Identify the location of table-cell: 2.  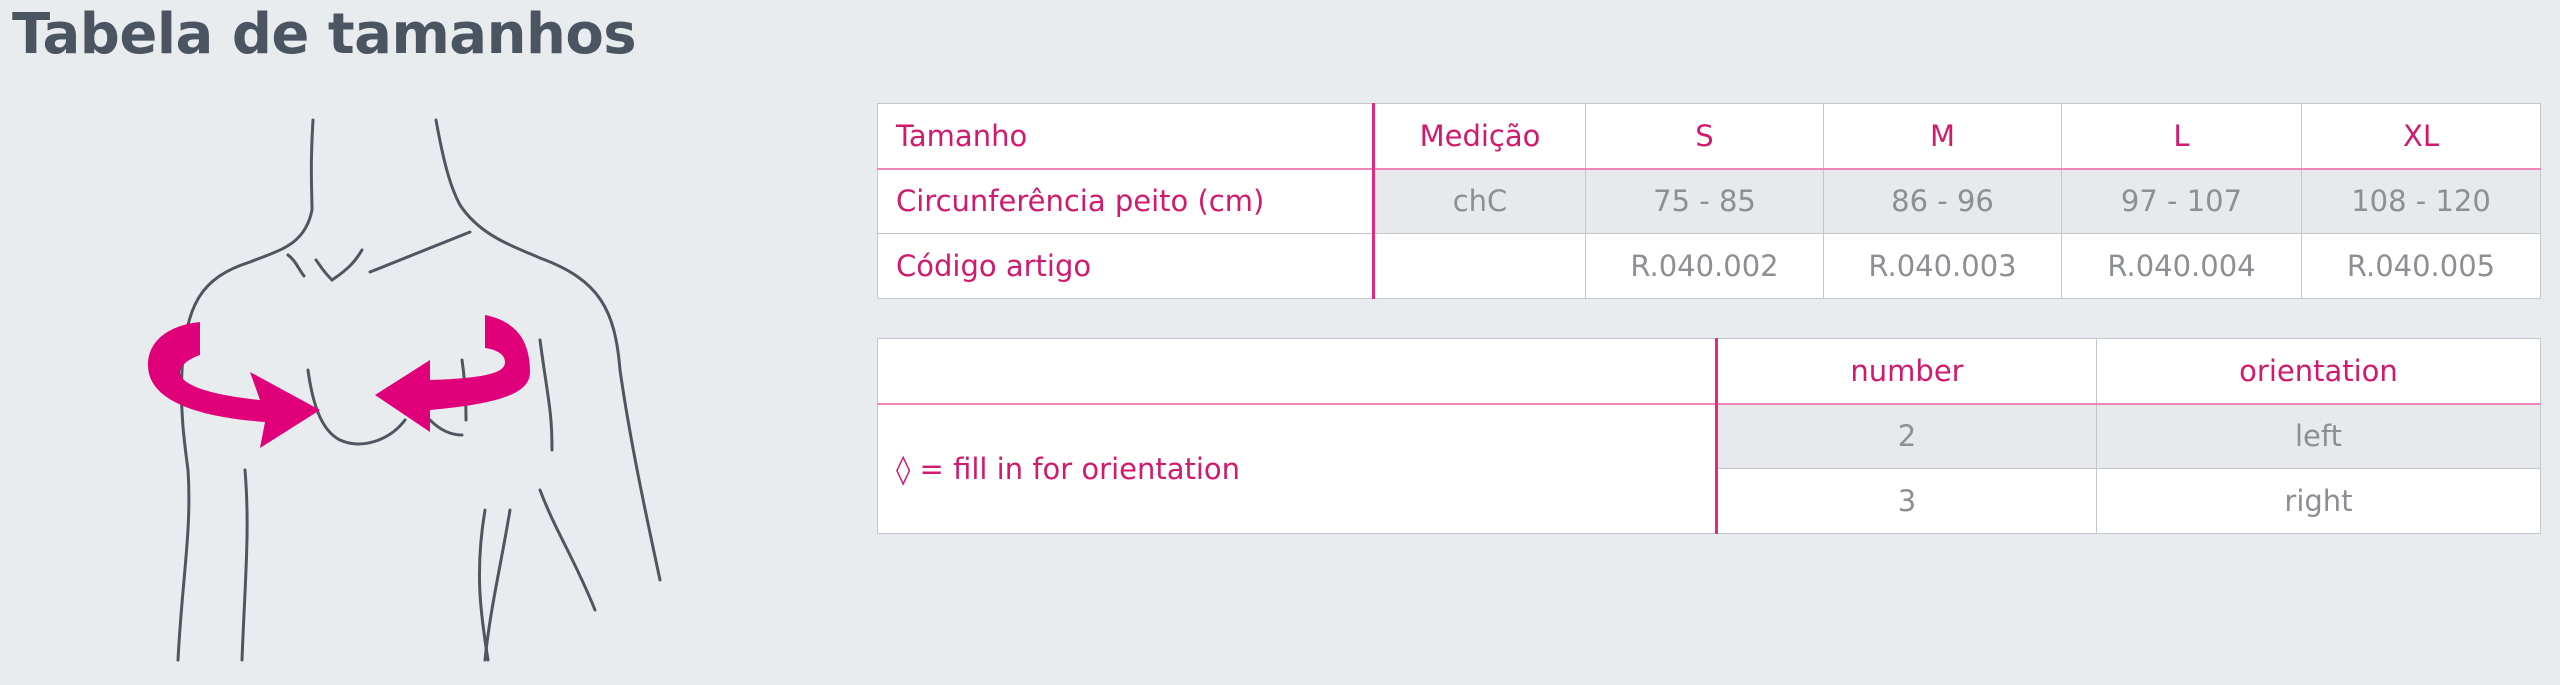
(1906, 436).